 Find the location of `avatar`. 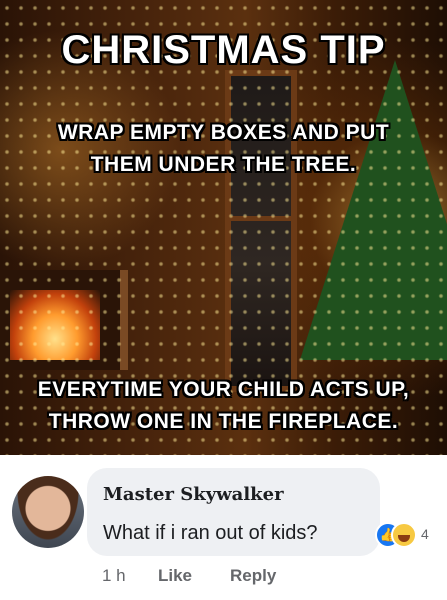

avatar is located at coordinates (48, 512).